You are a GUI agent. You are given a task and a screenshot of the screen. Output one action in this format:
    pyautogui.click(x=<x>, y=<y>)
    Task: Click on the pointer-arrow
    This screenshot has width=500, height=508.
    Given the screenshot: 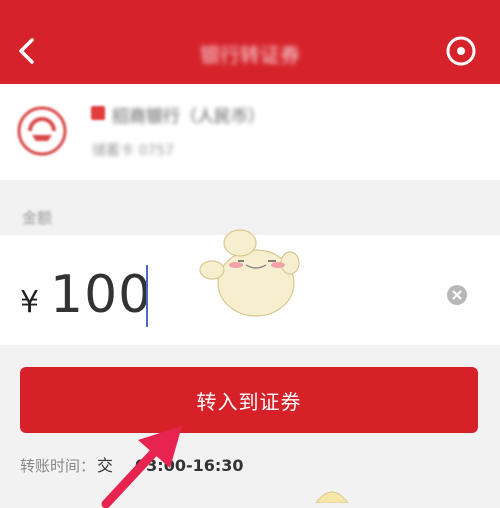 What is the action you would take?
    pyautogui.click(x=141, y=467)
    